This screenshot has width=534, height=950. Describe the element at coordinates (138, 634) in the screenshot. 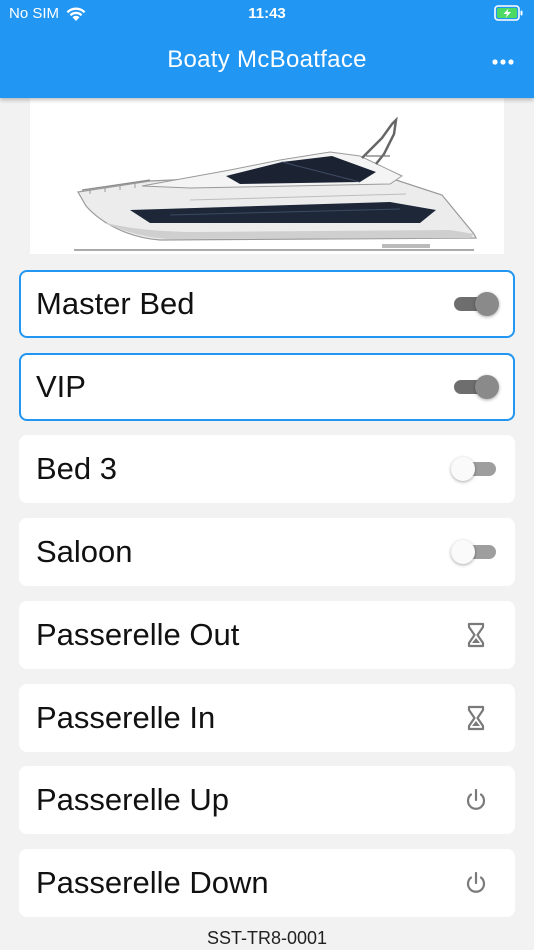

I see `control-label: Passerelle Out` at that location.